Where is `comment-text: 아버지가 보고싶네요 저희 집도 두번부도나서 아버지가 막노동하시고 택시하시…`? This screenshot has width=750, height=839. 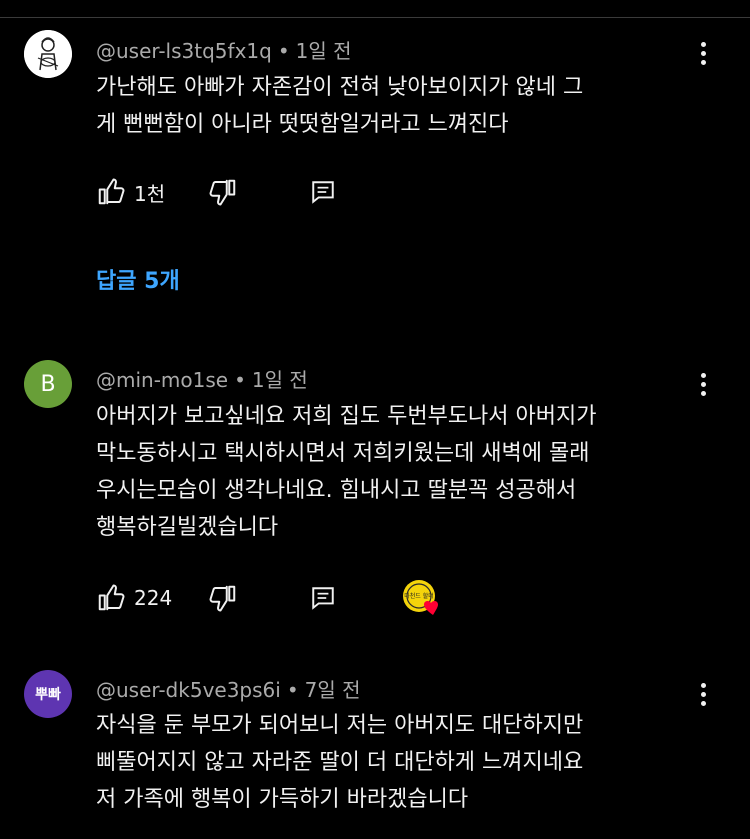
comment-text: 아버지가 보고싶네요 저희 집도 두번부도나서 아버지가 막노동하시고 택시하시… is located at coordinates (396, 472).